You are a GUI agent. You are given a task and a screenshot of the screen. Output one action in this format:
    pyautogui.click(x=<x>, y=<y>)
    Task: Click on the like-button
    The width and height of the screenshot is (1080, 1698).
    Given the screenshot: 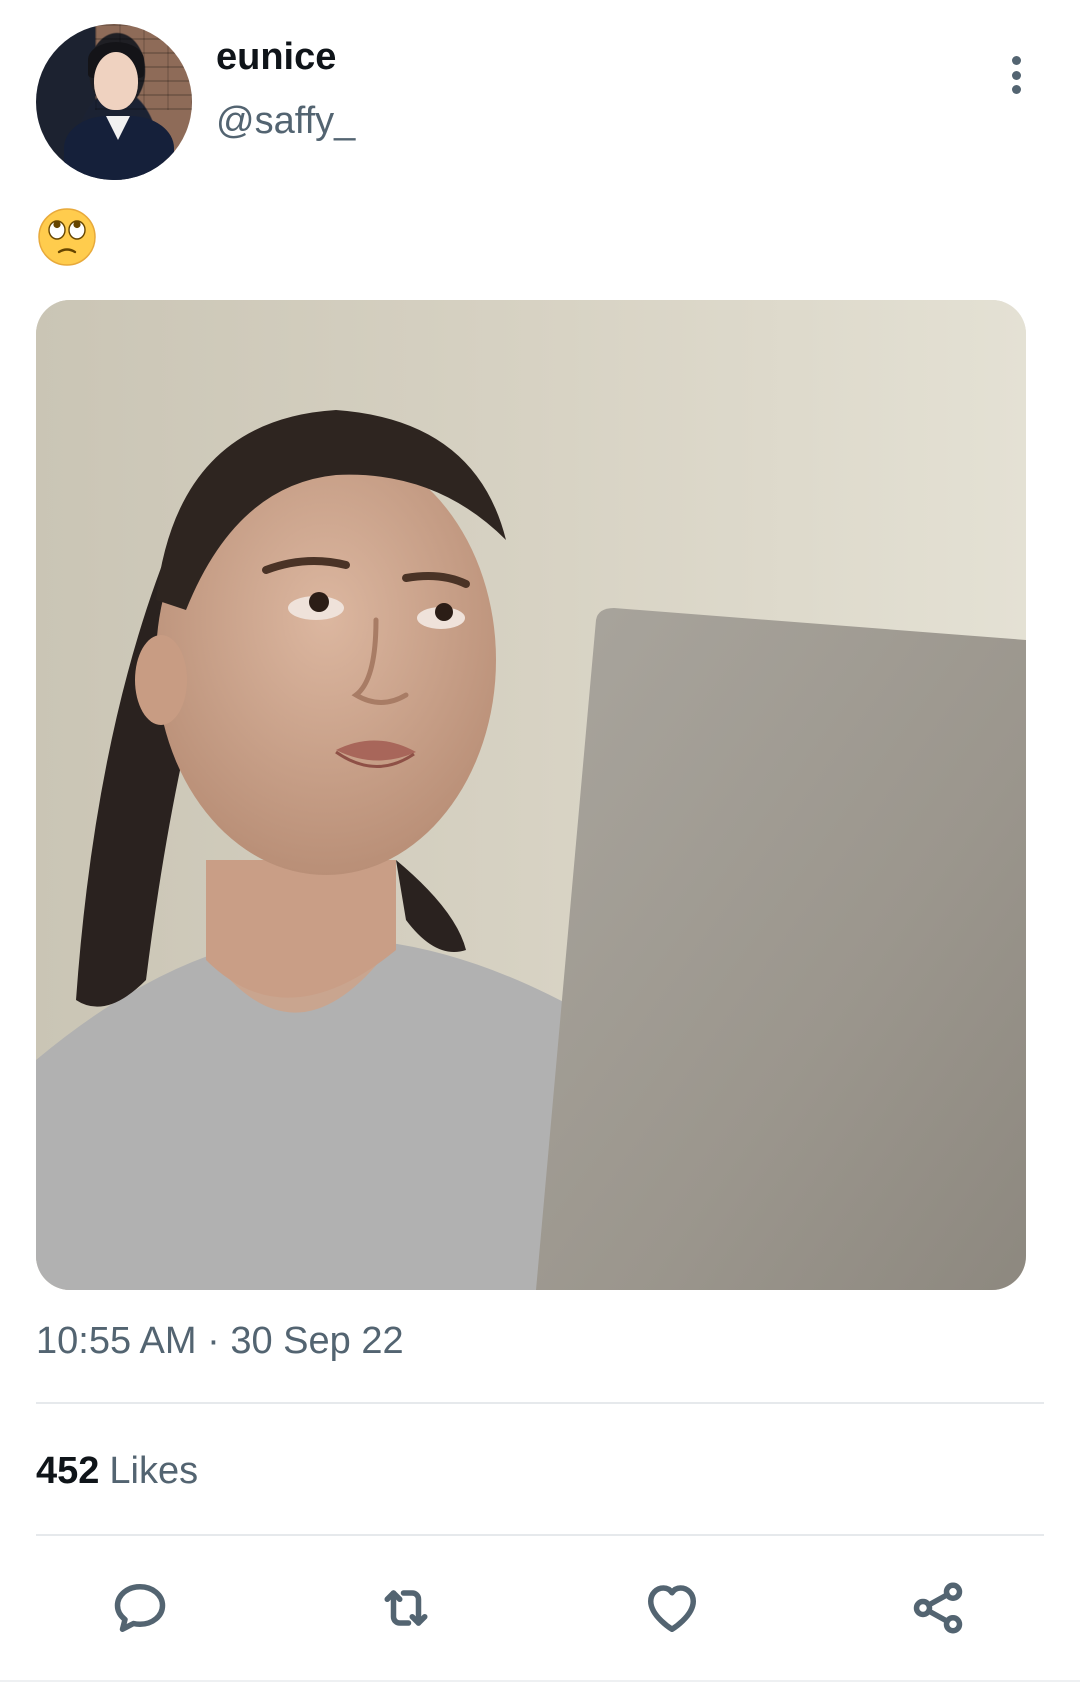 What is the action you would take?
    pyautogui.click(x=672, y=1608)
    